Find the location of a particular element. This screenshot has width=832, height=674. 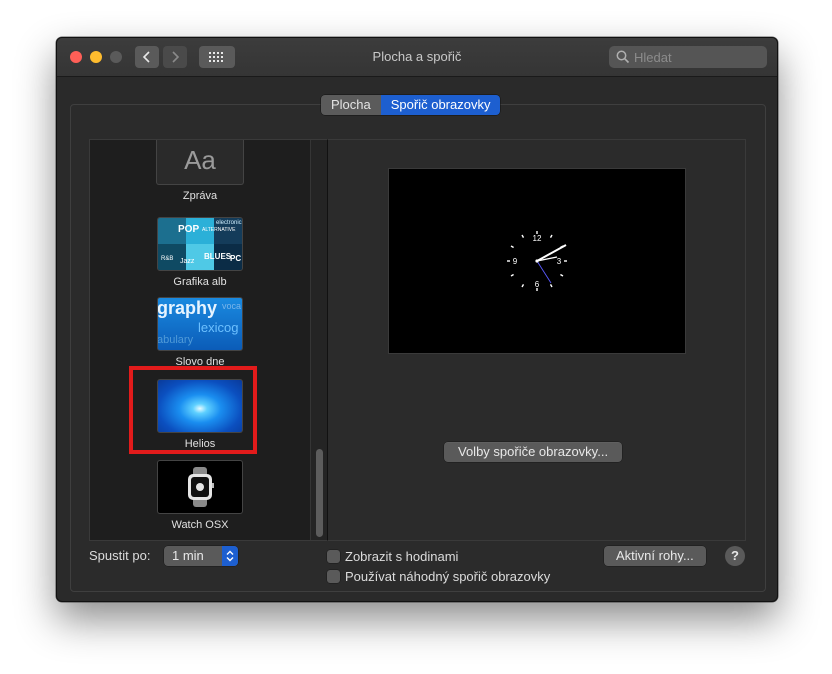

random-saver-row: Používat náhodný spořič obrazovky is located at coordinates (438, 576).